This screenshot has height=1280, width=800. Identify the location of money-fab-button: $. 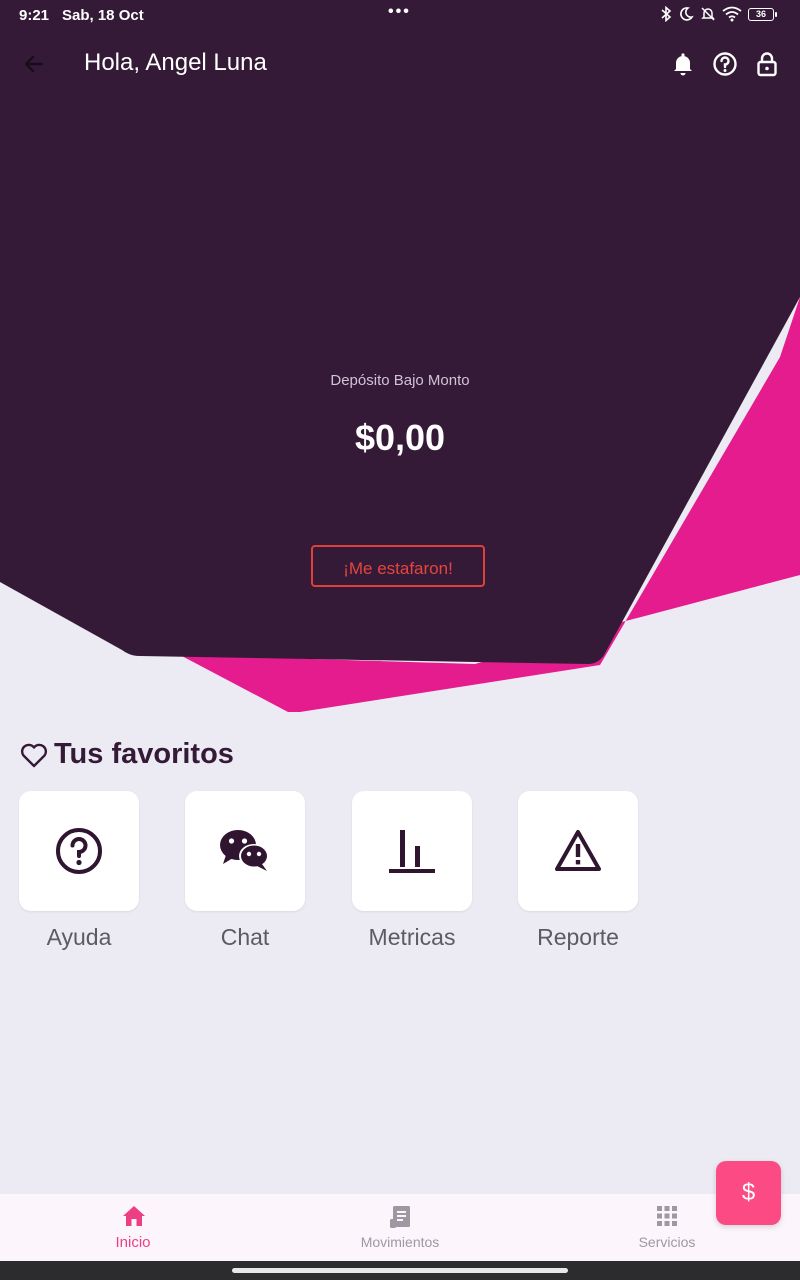
(748, 1193).